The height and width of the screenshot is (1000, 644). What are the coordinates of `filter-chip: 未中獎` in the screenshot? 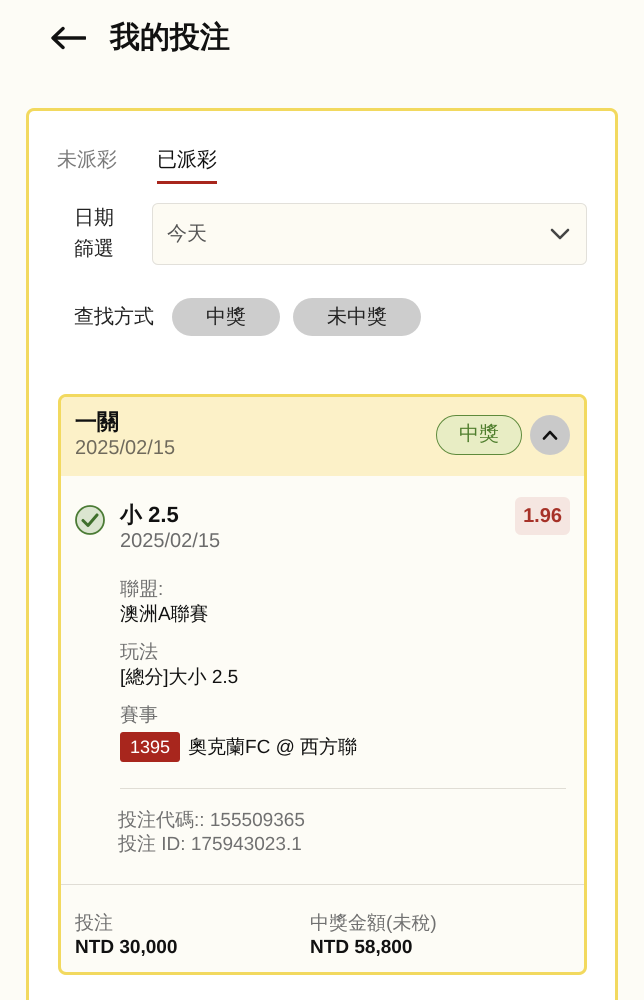 It's located at (357, 317).